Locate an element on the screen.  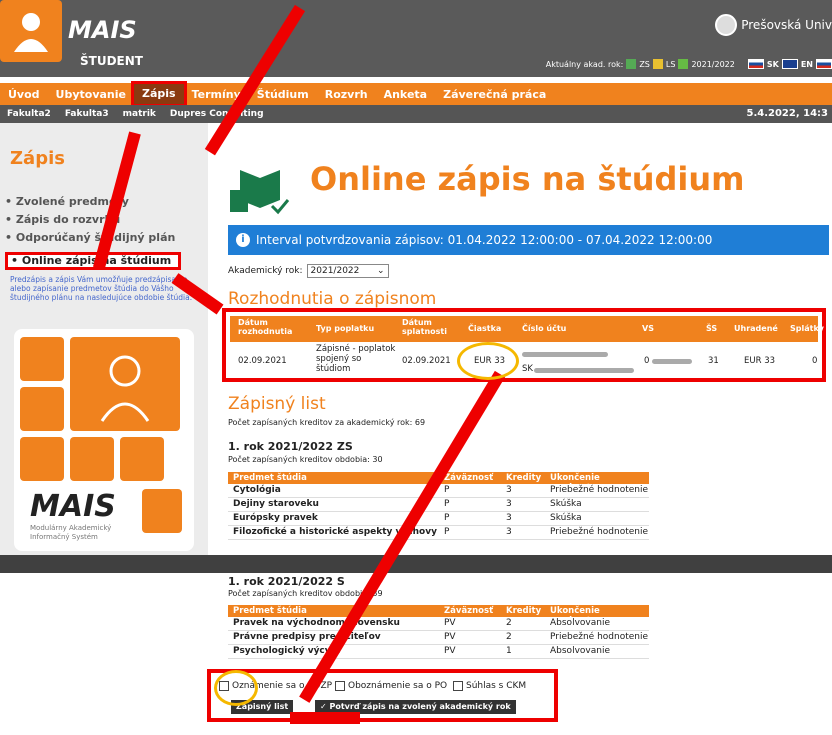
redacted-account-line is located at coordinates (584, 370).